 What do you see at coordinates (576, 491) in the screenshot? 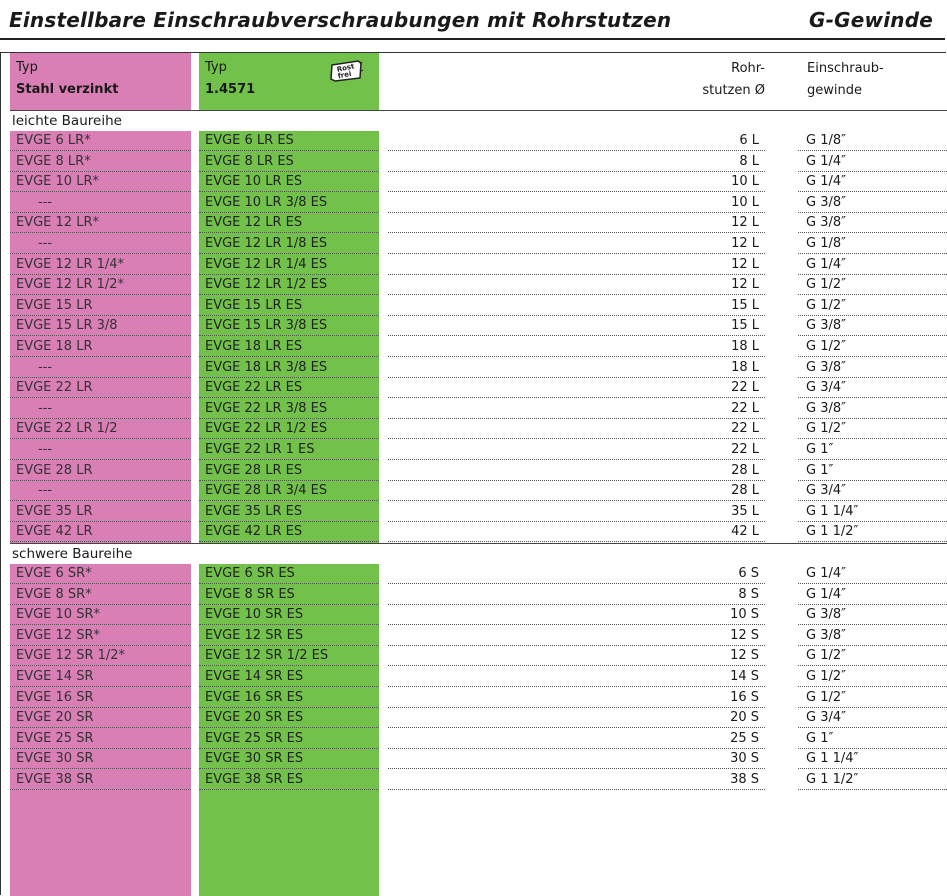
I see `tube-diameter-cell: 28 L` at bounding box center [576, 491].